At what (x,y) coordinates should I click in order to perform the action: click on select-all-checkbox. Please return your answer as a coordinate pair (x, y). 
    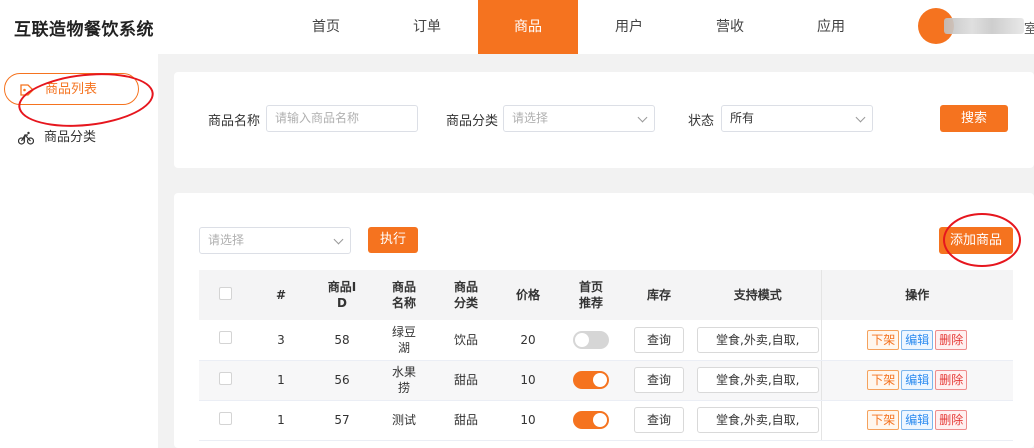
    Looking at the image, I should click on (225, 293).